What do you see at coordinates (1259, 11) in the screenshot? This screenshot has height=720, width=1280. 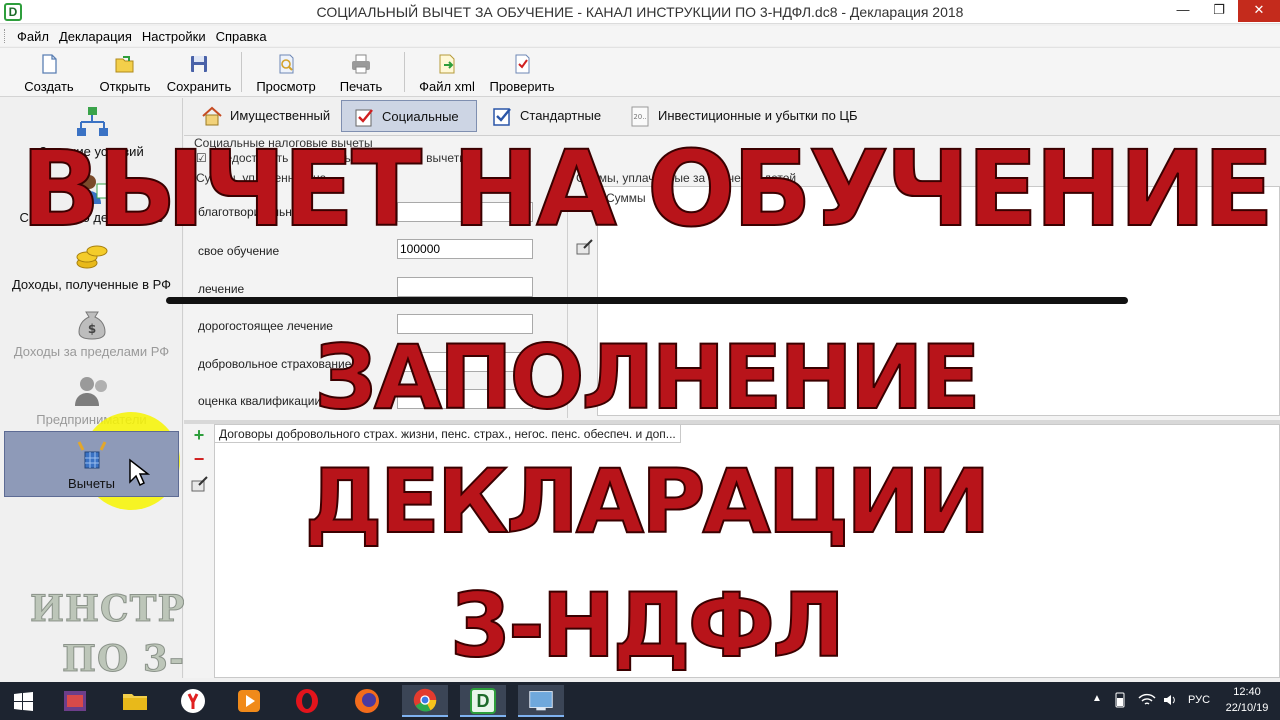 I see `close-button: ✕` at bounding box center [1259, 11].